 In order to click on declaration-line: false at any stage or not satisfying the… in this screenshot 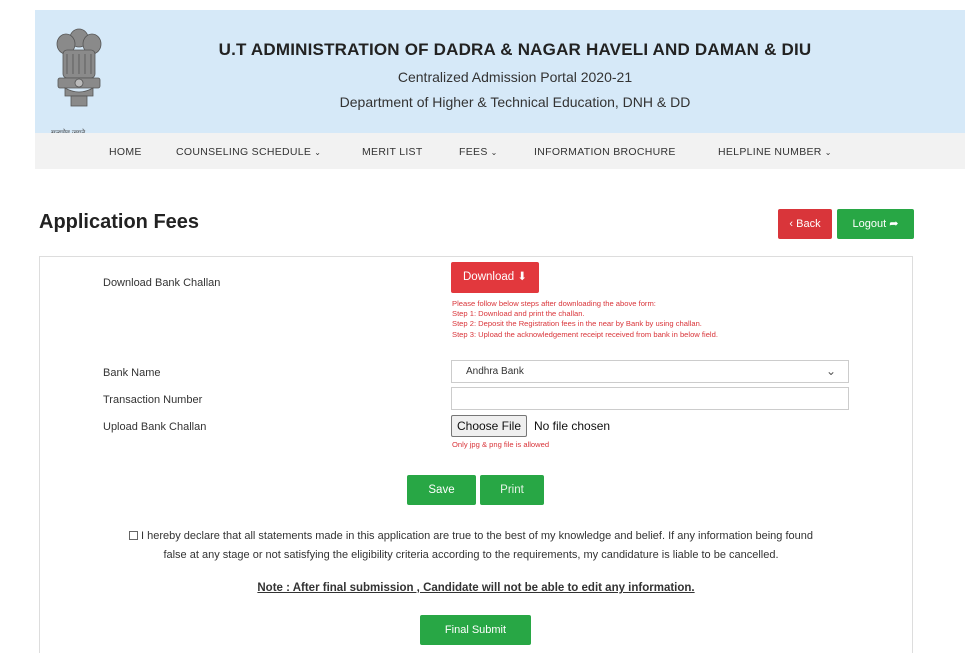, I will do `click(471, 555)`.